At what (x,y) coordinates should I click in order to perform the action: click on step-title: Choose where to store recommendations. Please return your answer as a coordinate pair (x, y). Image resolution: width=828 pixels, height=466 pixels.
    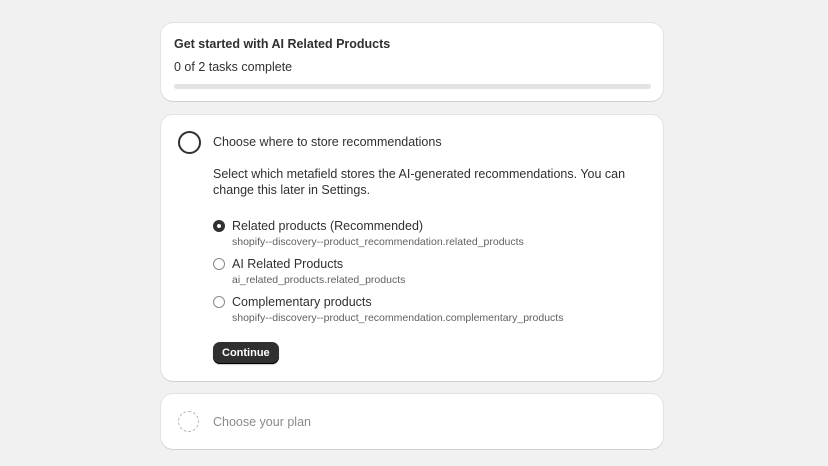
    Looking at the image, I should click on (327, 142).